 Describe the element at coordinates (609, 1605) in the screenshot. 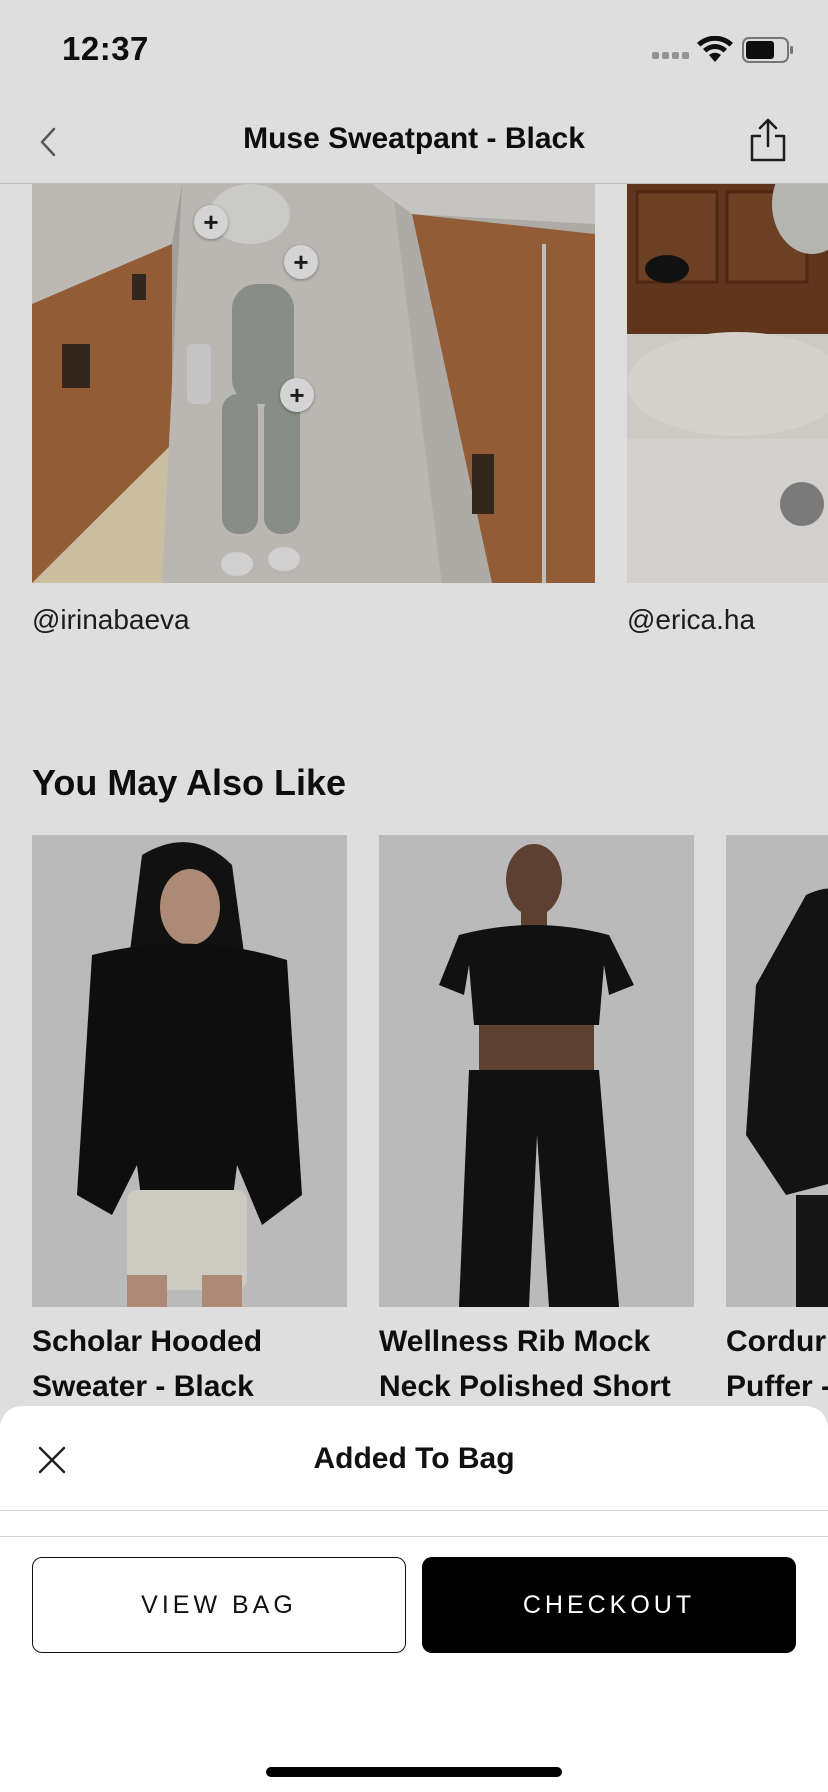

I see `checkout-button: CHECKOUT` at that location.